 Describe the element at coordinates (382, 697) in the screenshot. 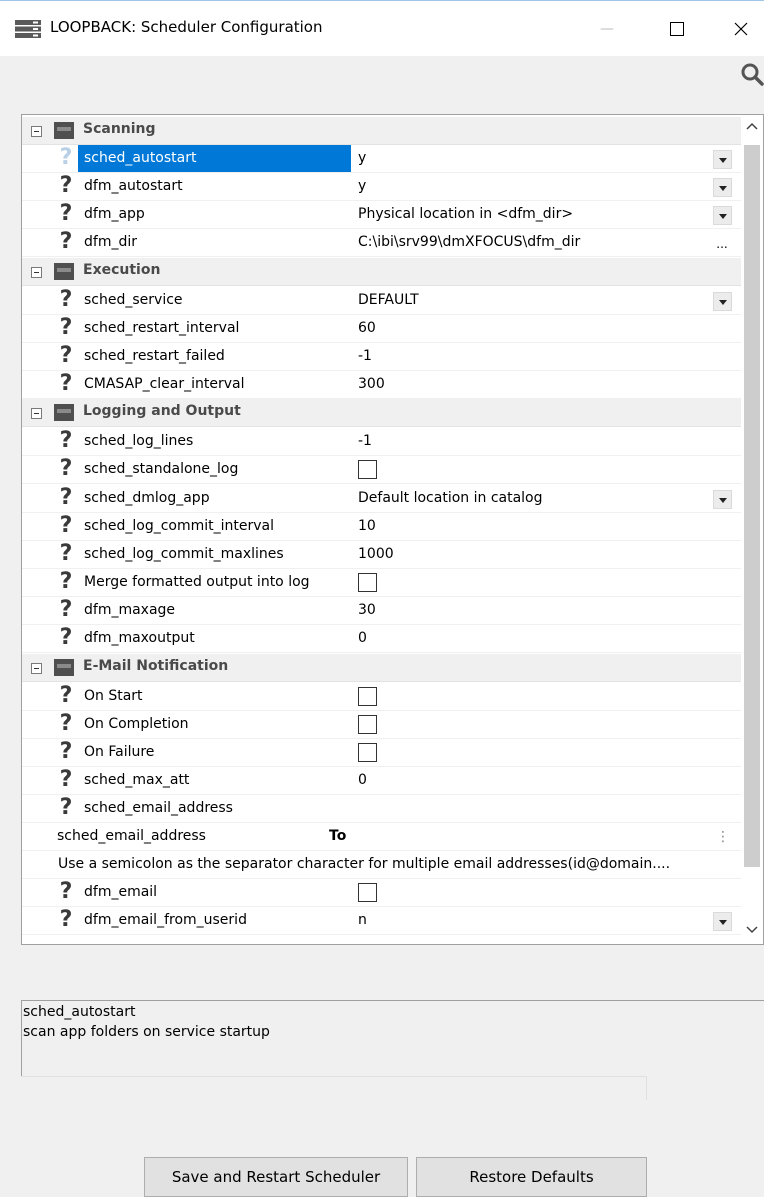

I see `property-row-on-start: ? On Start` at that location.